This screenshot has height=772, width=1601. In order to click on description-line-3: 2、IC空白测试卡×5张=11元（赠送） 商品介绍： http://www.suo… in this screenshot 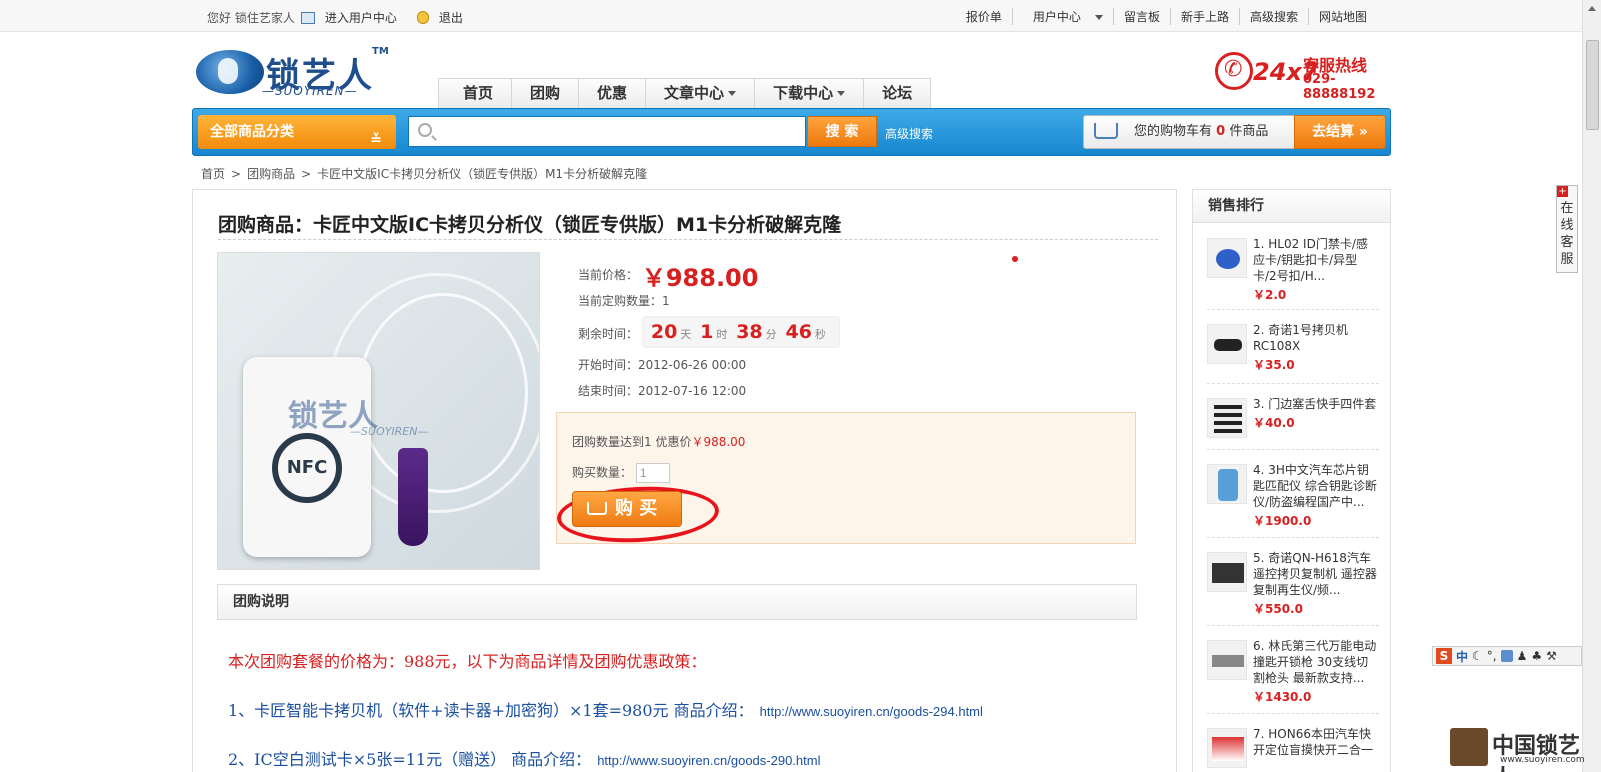, I will do `click(524, 758)`.